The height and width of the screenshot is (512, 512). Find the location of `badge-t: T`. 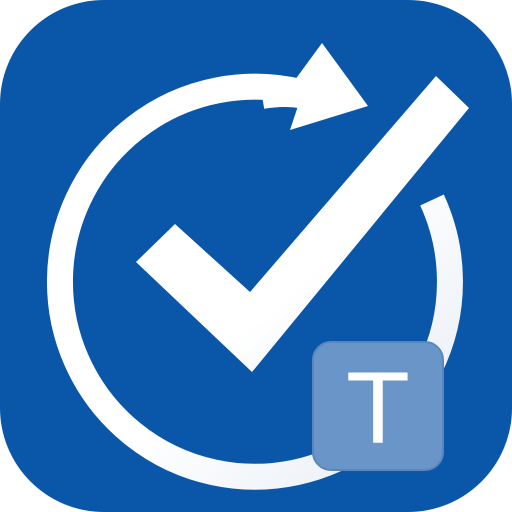

badge-t: T is located at coordinates (378, 406).